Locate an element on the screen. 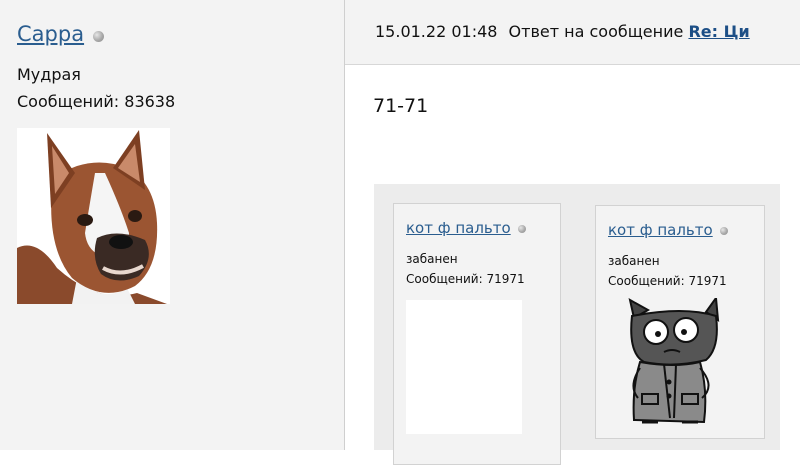  reply-to-link: Re: Ци is located at coordinates (718, 31).